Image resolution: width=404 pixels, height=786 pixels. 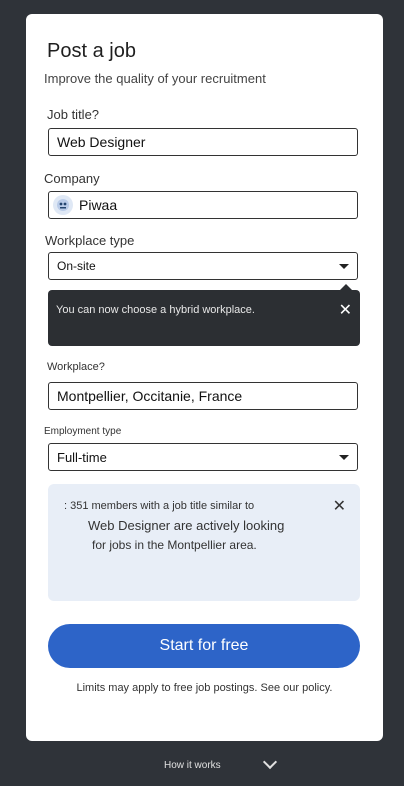 What do you see at coordinates (91, 51) in the screenshot?
I see `page-title: Post a job` at bounding box center [91, 51].